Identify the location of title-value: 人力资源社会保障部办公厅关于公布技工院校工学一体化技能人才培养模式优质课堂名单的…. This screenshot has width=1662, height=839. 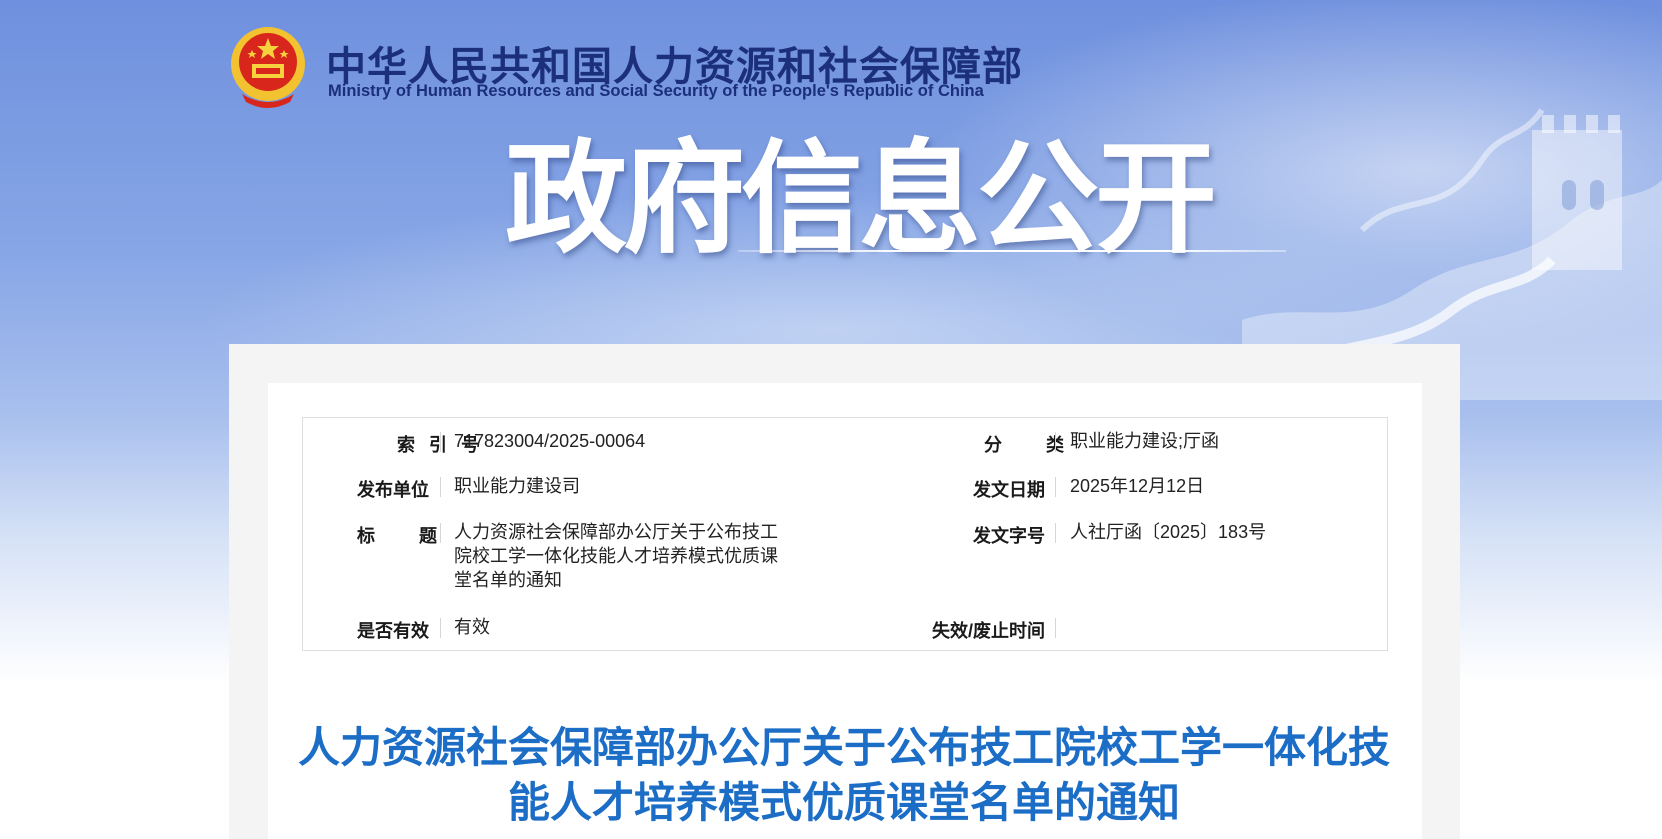
(616, 556).